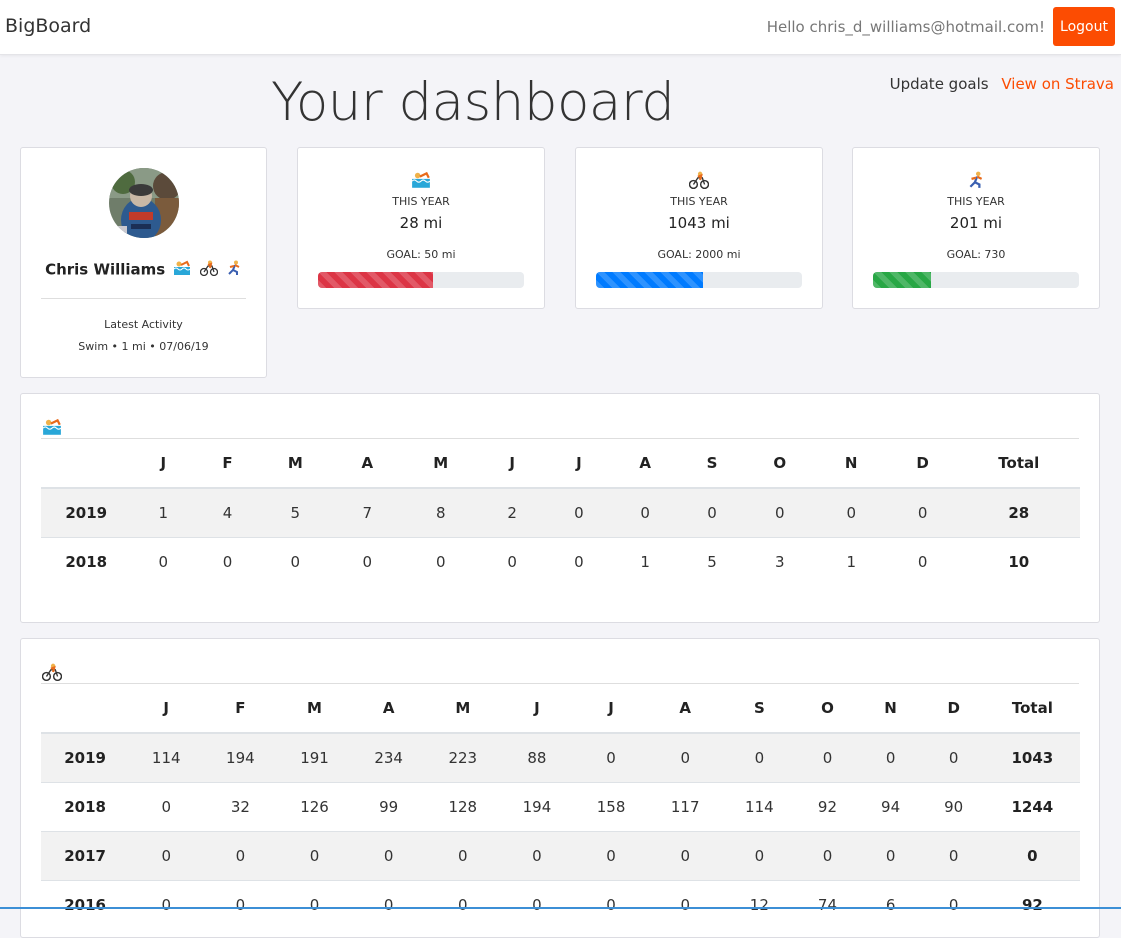  What do you see at coordinates (685, 807) in the screenshot?
I see `month-value: 117` at bounding box center [685, 807].